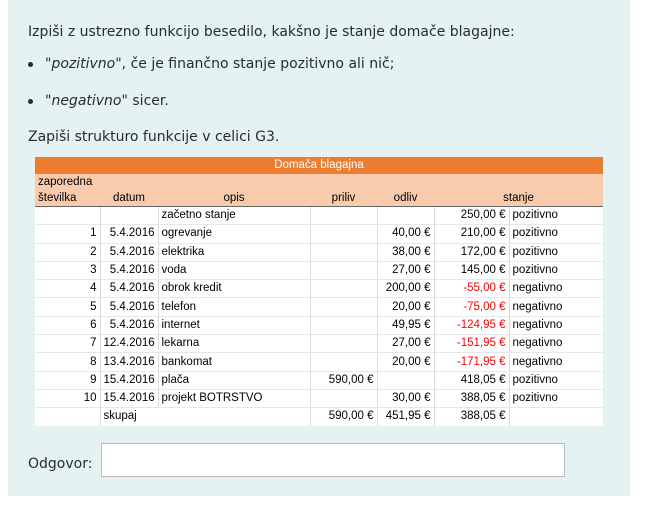  I want to click on table-title-row: Domača blagajna, so click(319, 165).